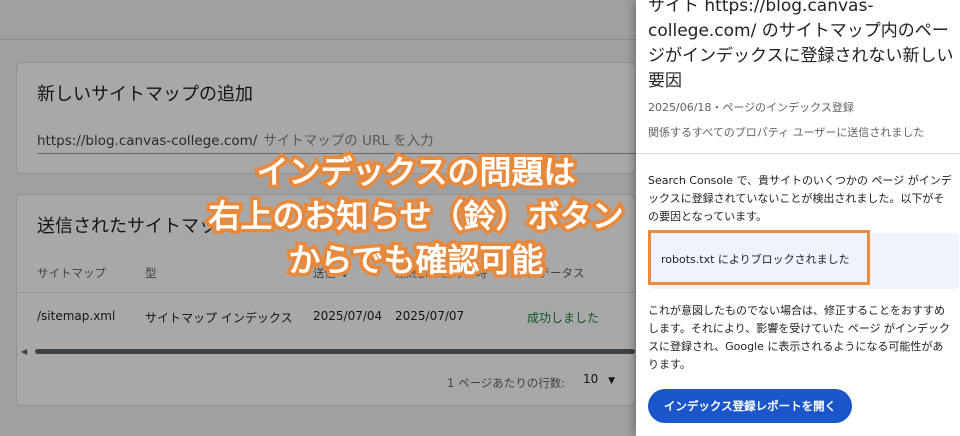 The height and width of the screenshot is (436, 960). Describe the element at coordinates (786, 132) in the screenshot. I see `notification-recipients: 関係するすべてのプロパティ ユーザーに送信されました` at that location.